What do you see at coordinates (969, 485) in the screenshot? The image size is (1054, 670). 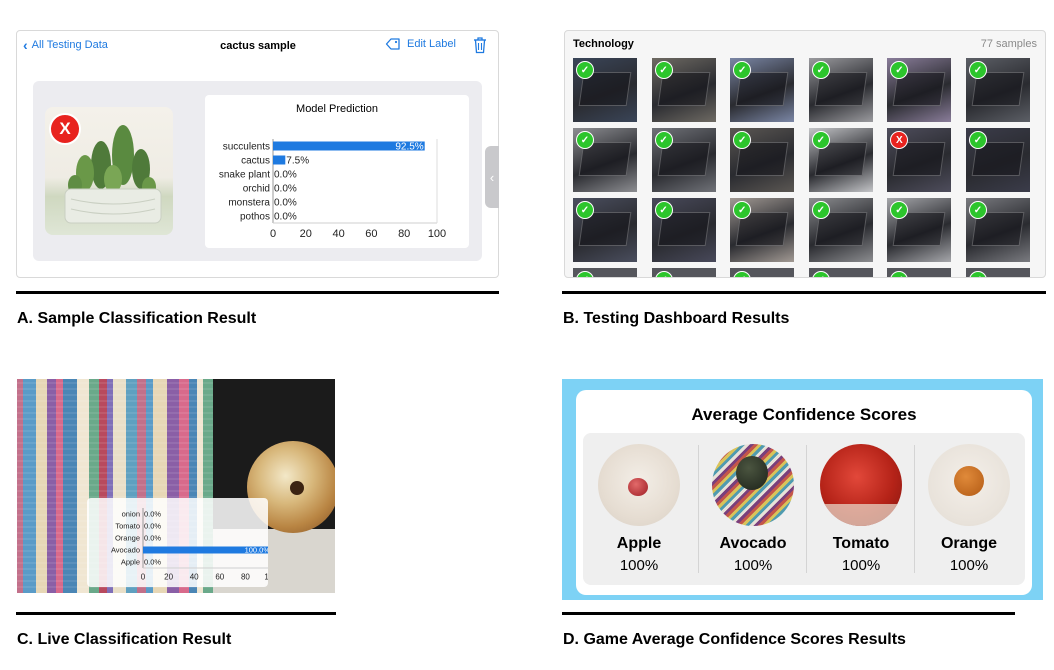 I see `orange-image` at bounding box center [969, 485].